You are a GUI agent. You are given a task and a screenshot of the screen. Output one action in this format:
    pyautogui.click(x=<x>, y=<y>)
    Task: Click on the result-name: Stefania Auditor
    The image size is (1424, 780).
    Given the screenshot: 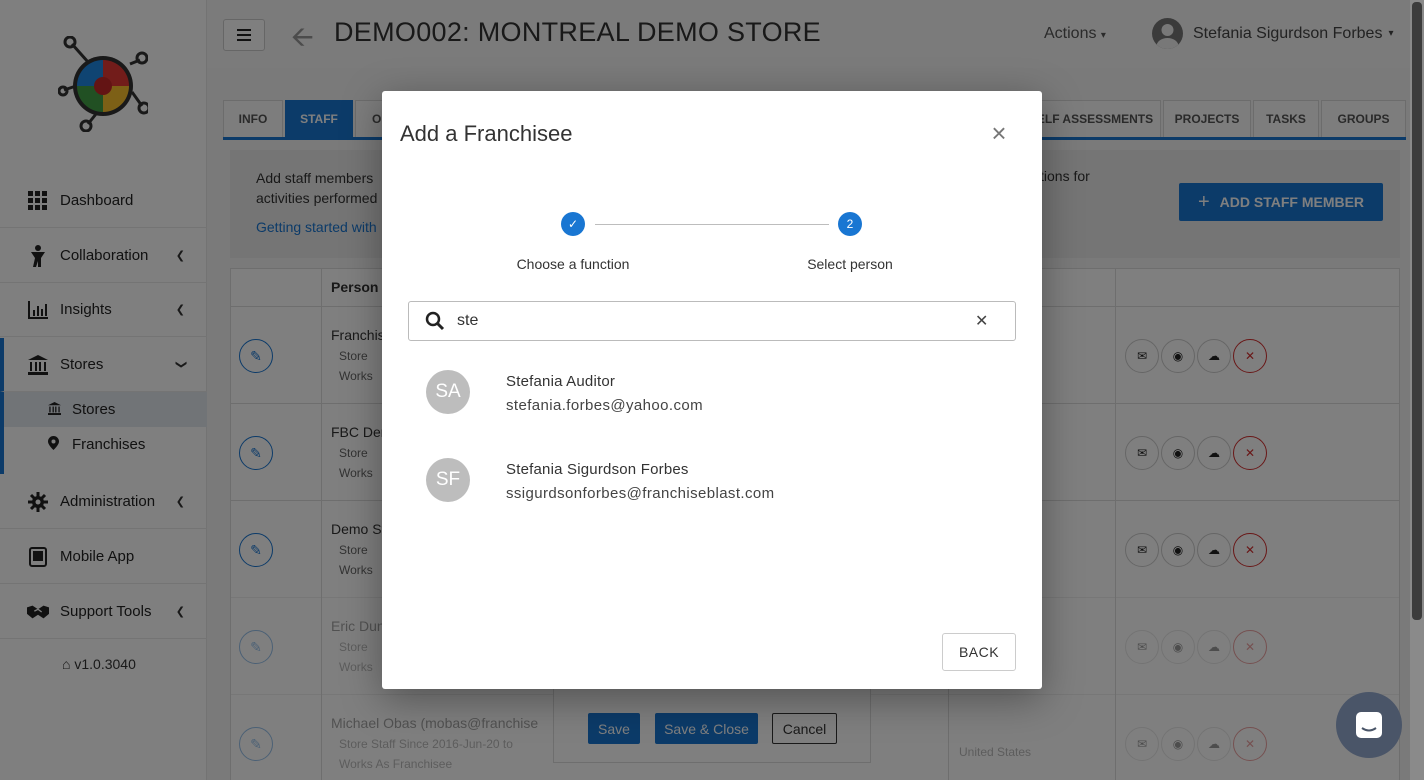 What is the action you would take?
    pyautogui.click(x=561, y=381)
    